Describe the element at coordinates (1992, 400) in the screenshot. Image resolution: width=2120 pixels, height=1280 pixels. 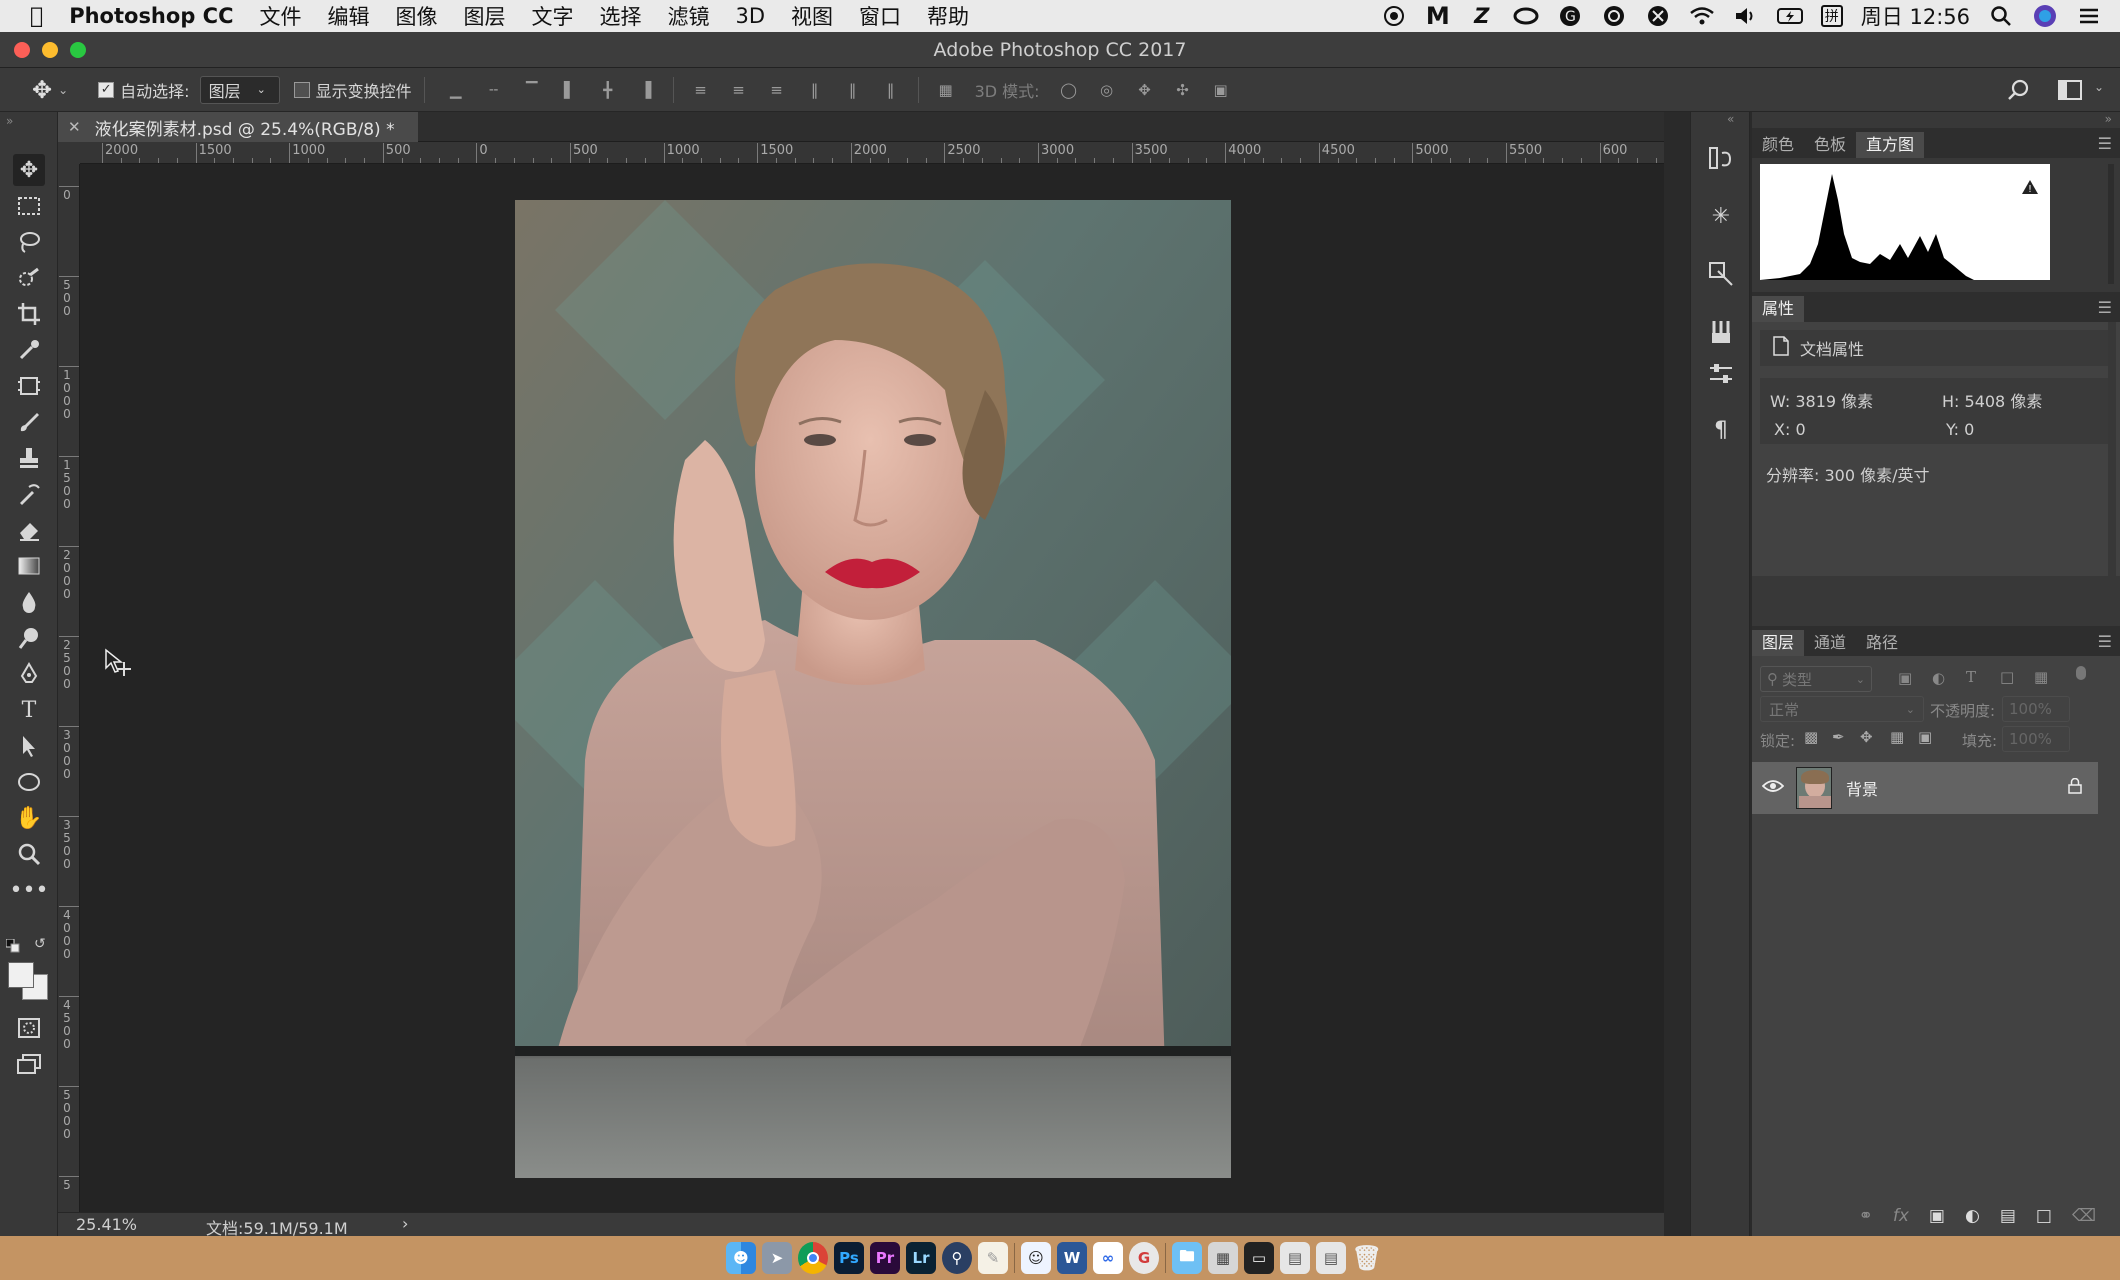
I see `height-value: H: 5408 像素` at that location.